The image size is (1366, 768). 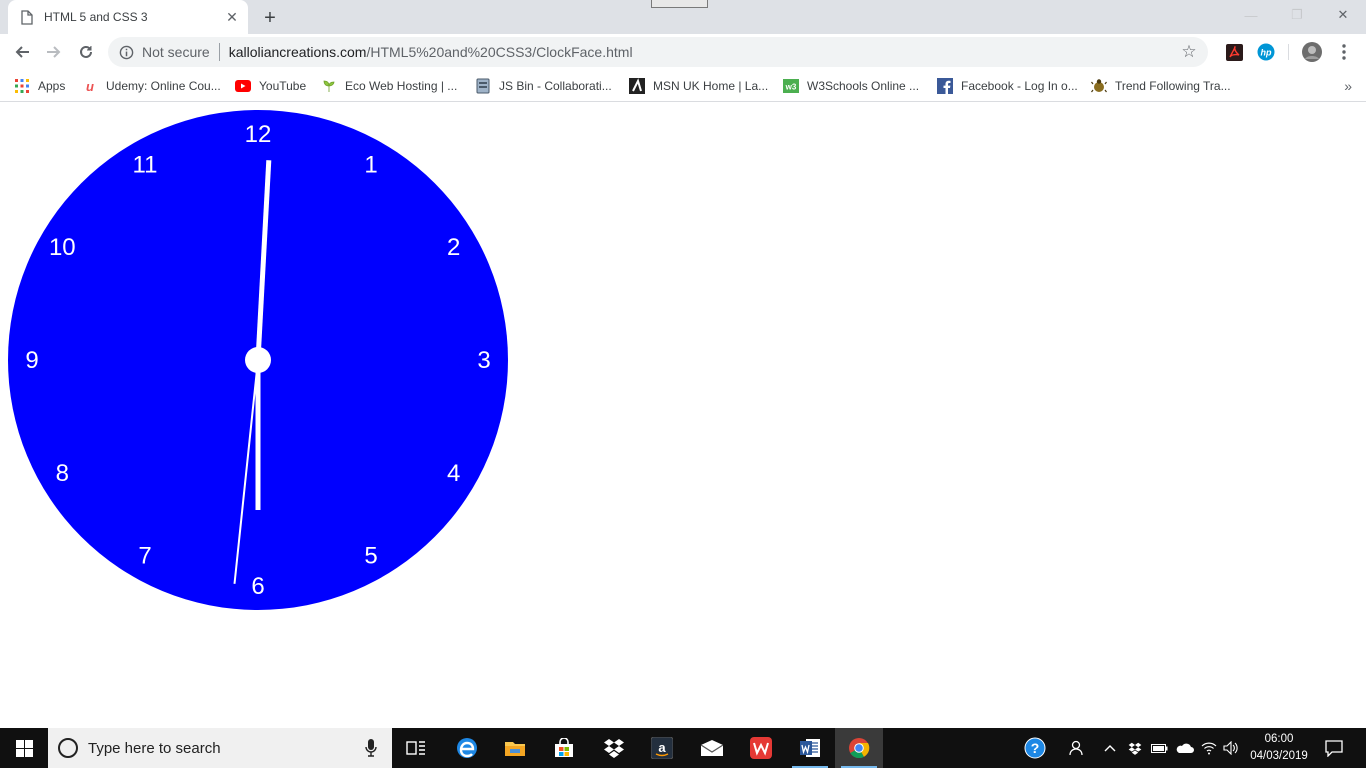 What do you see at coordinates (270, 18) in the screenshot?
I see `new-tab-button: +` at bounding box center [270, 18].